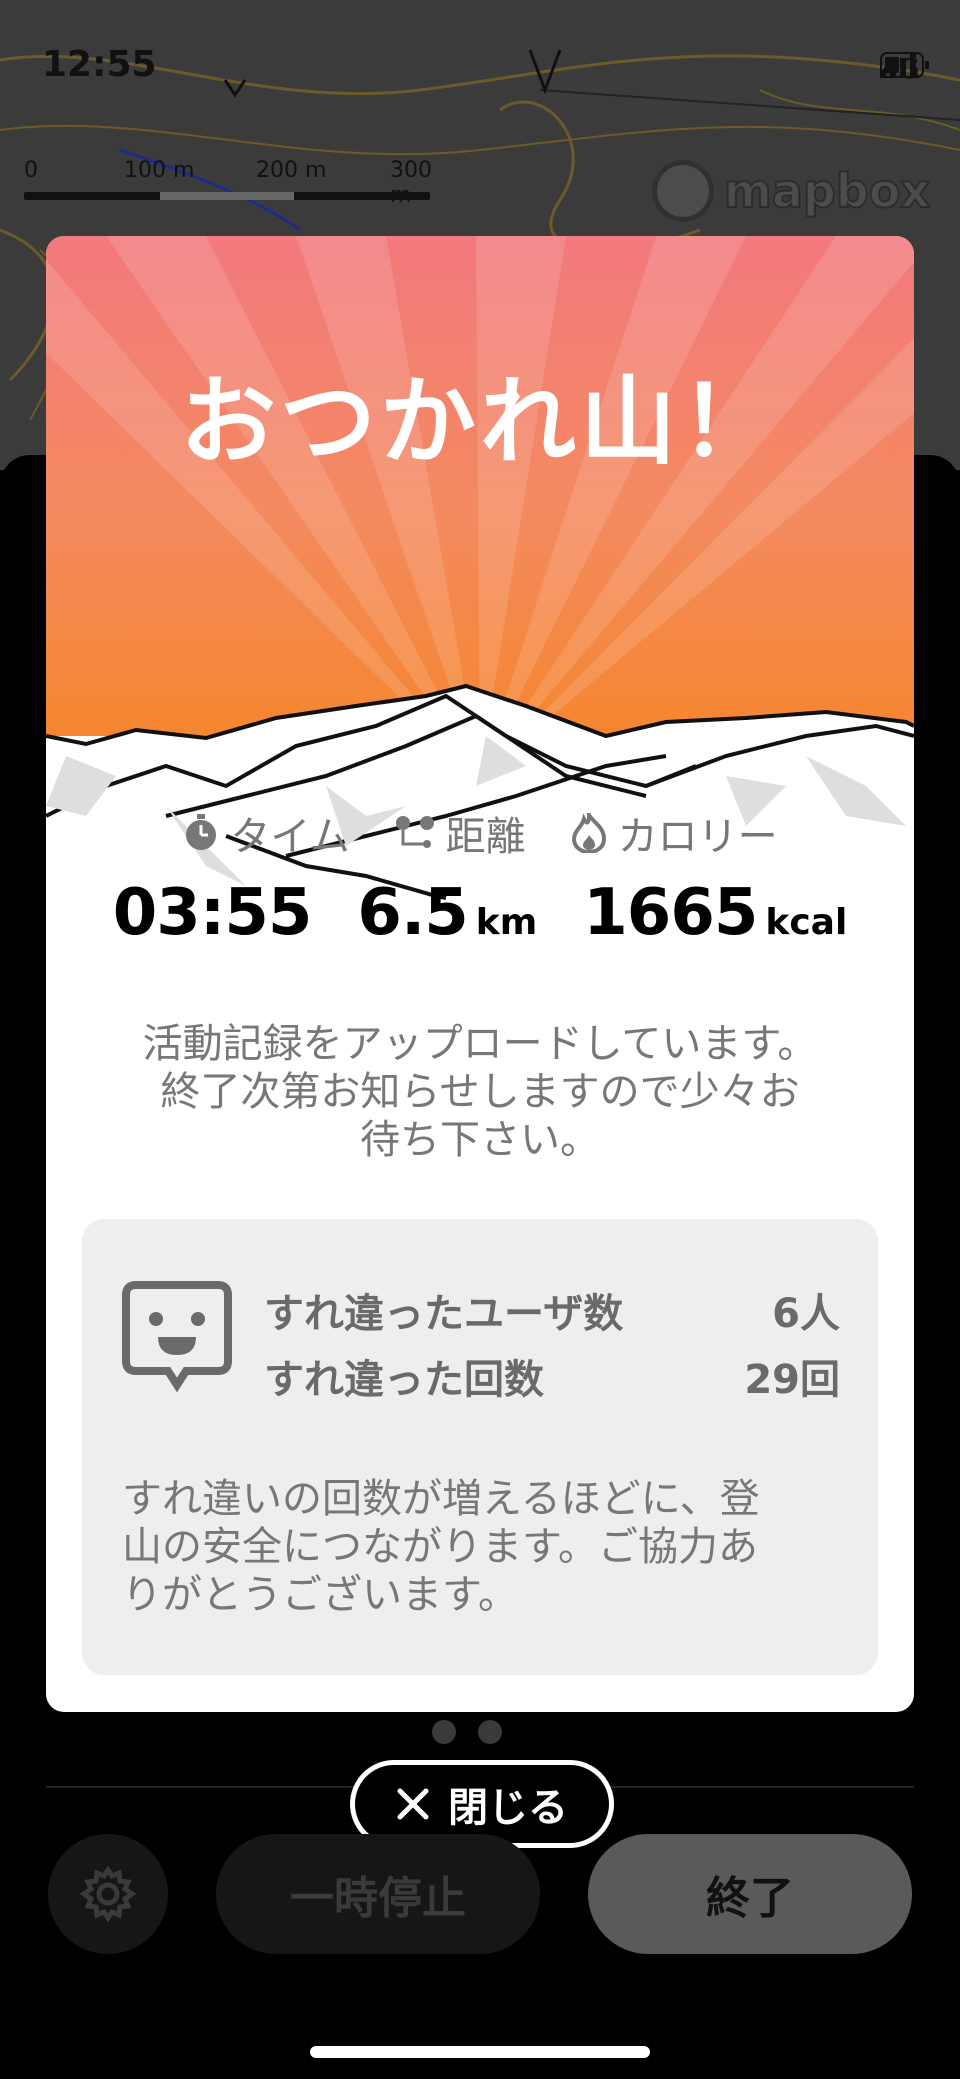 The width and height of the screenshot is (960, 2079). I want to click on gear-icon, so click(108, 1894).